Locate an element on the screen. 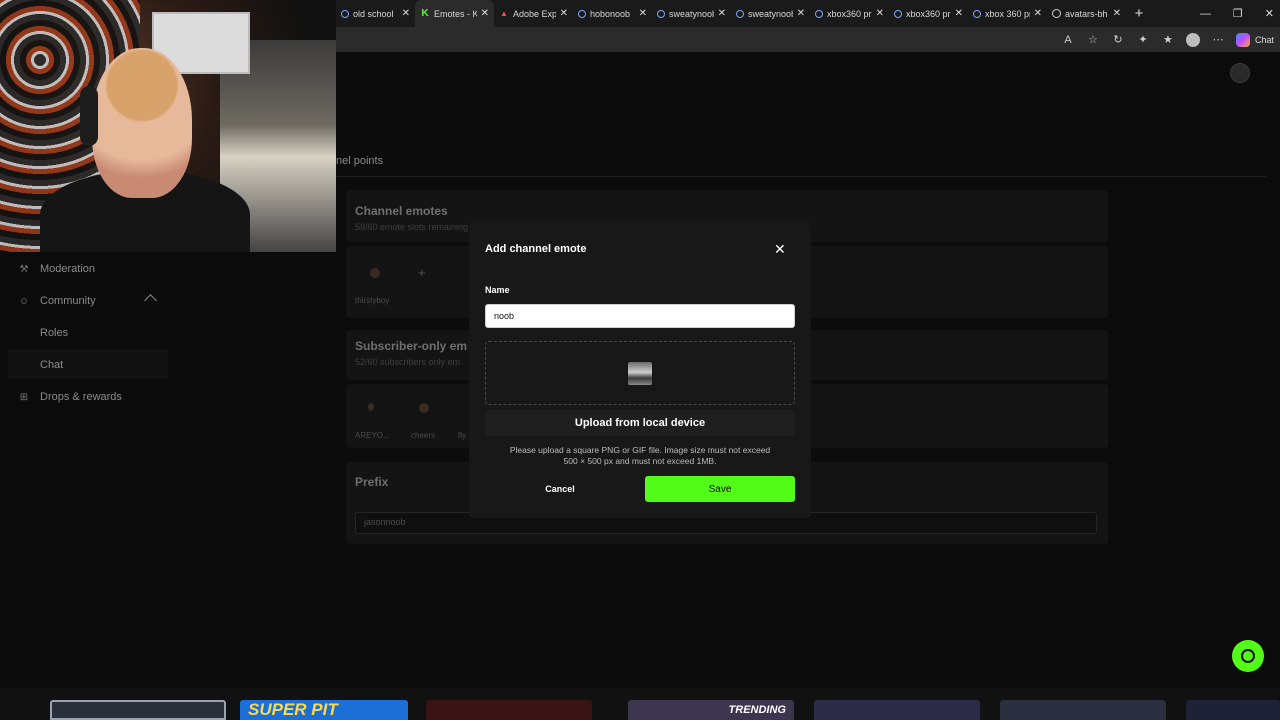 Image resolution: width=1280 pixels, height=720 pixels. emote-name-input is located at coordinates (640, 316).